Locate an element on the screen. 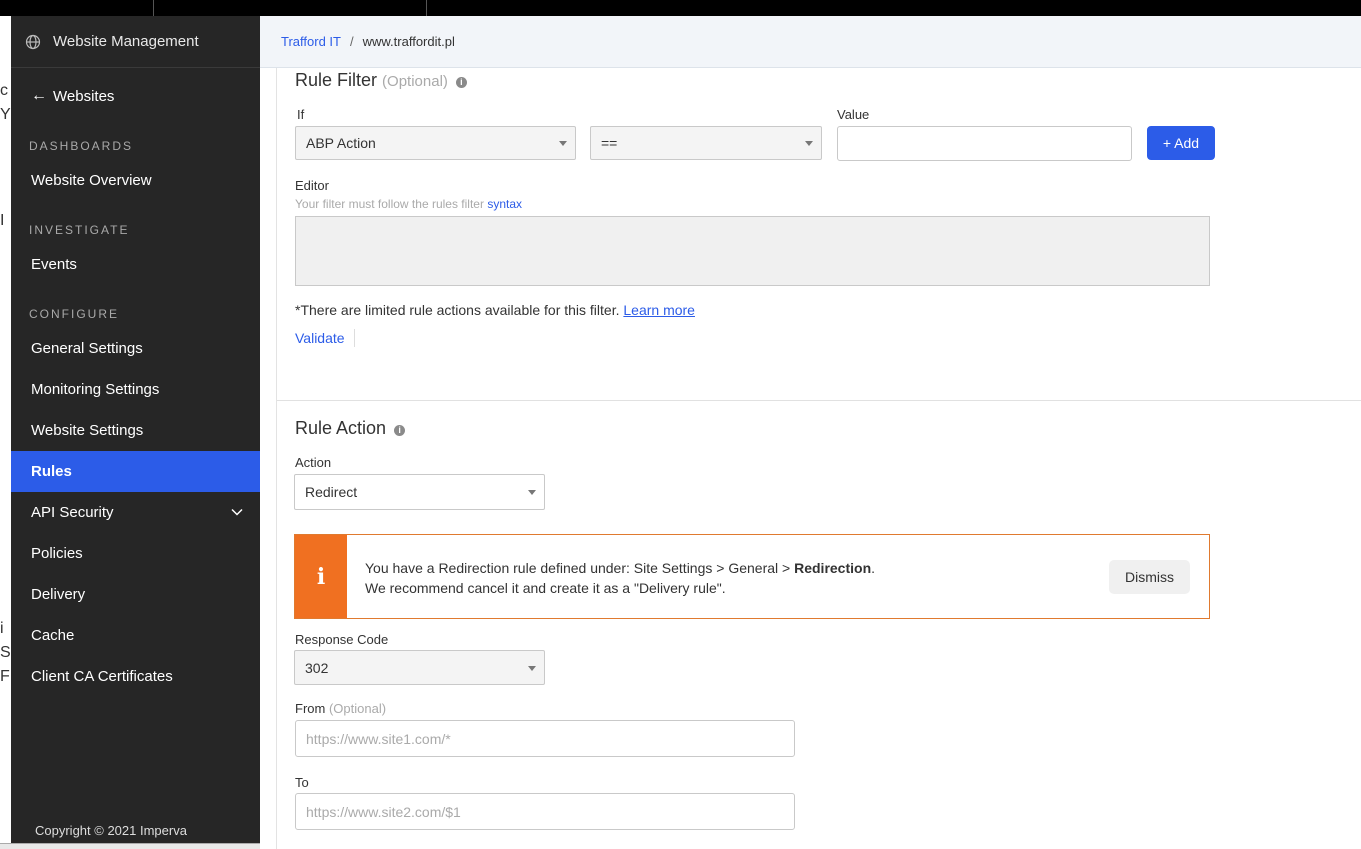  sidebar-item-monitoring-settings: Monitoring Settings is located at coordinates (135, 389).